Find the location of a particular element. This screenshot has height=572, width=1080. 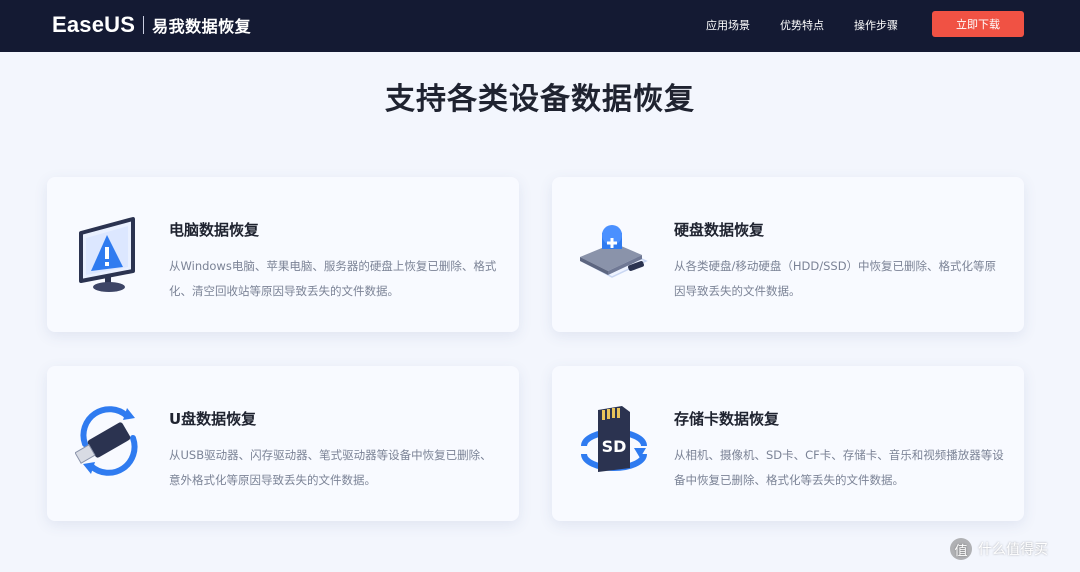

hard-drive-icon is located at coordinates (614, 253).